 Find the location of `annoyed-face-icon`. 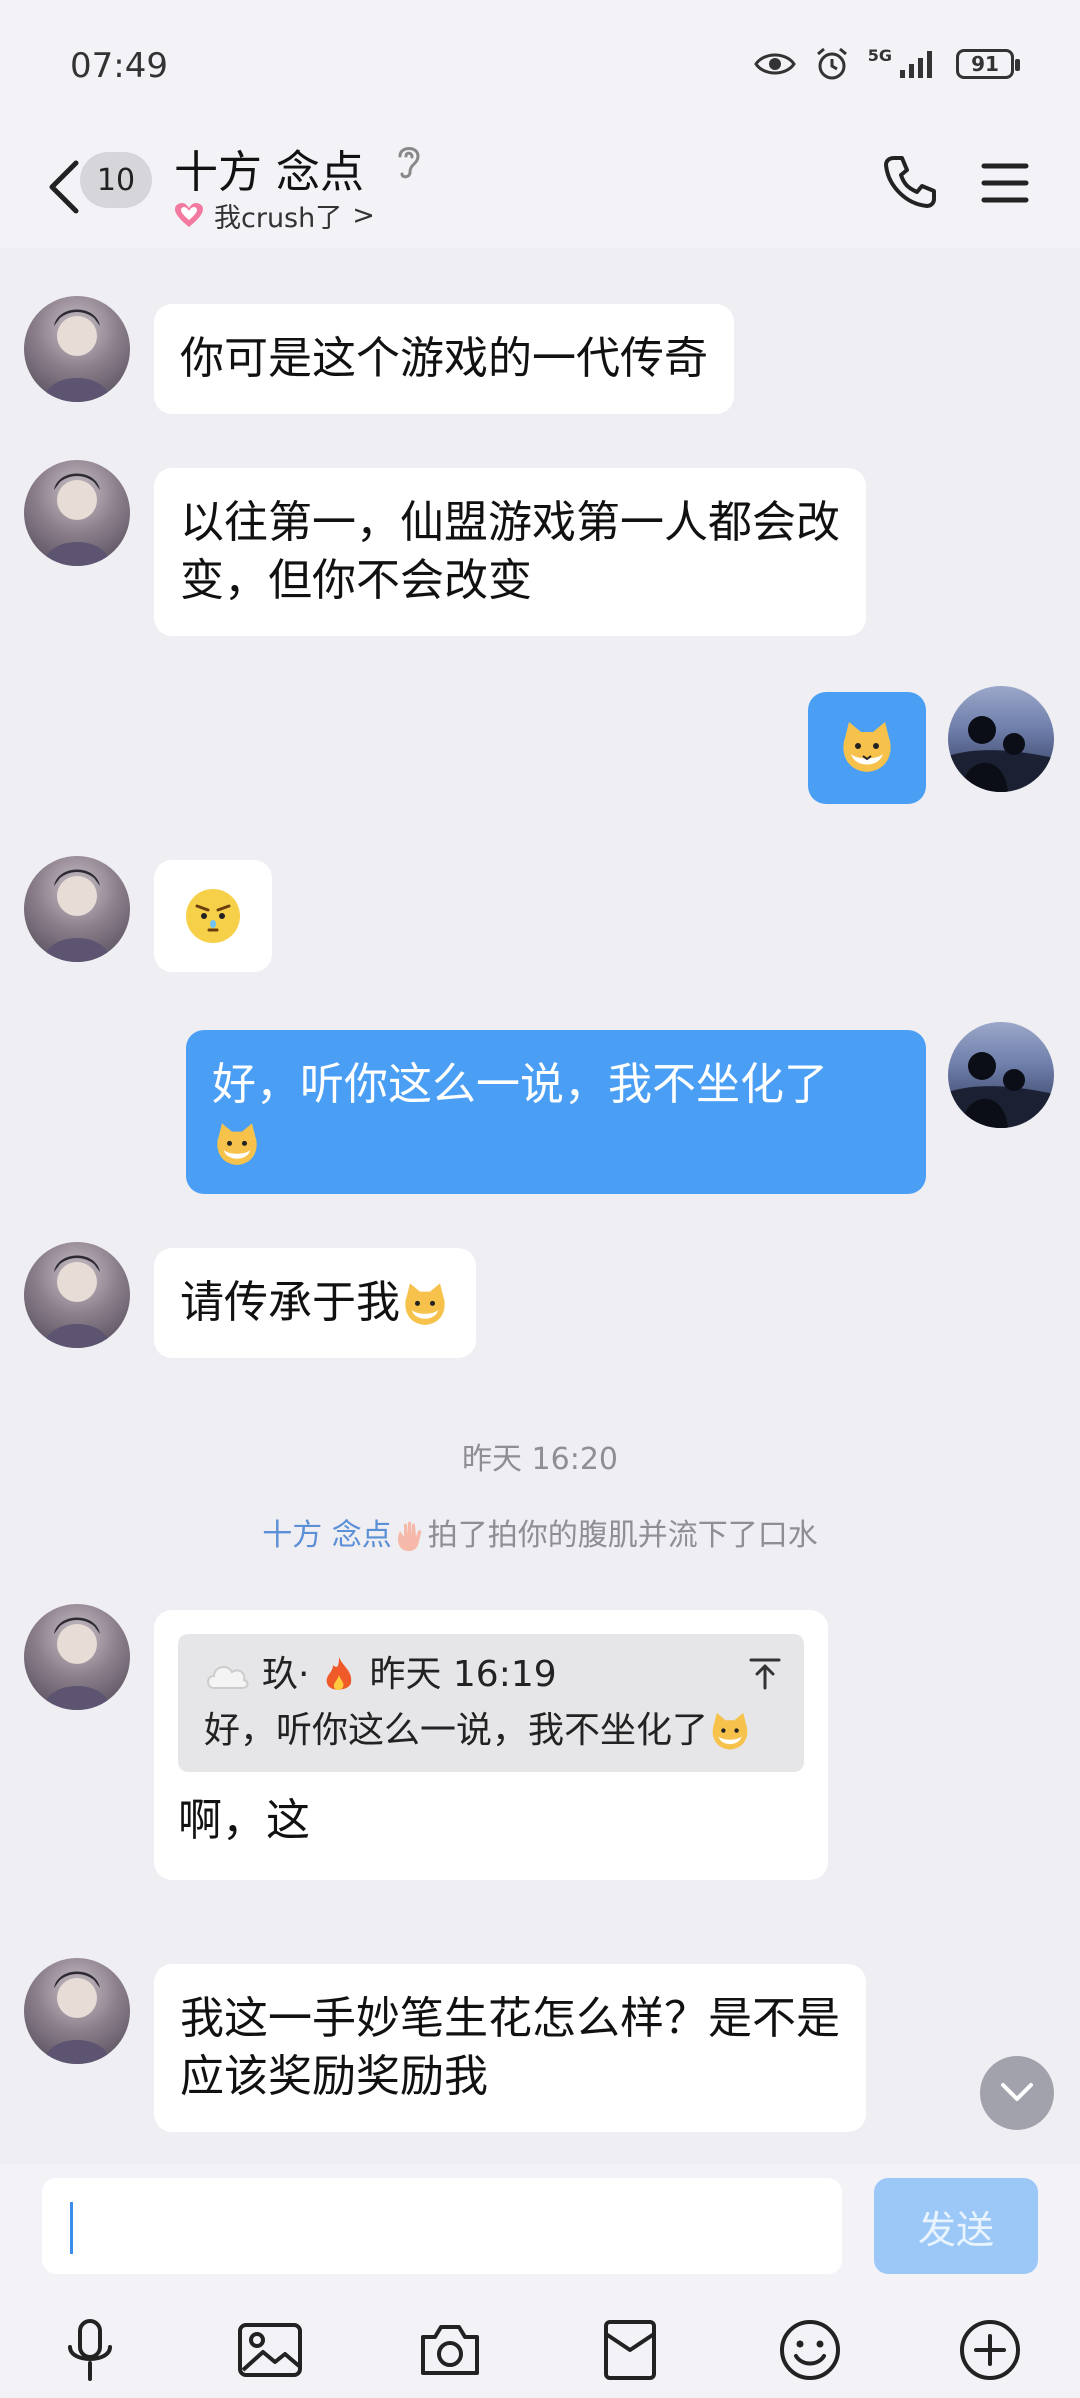

annoyed-face-icon is located at coordinates (213, 916).